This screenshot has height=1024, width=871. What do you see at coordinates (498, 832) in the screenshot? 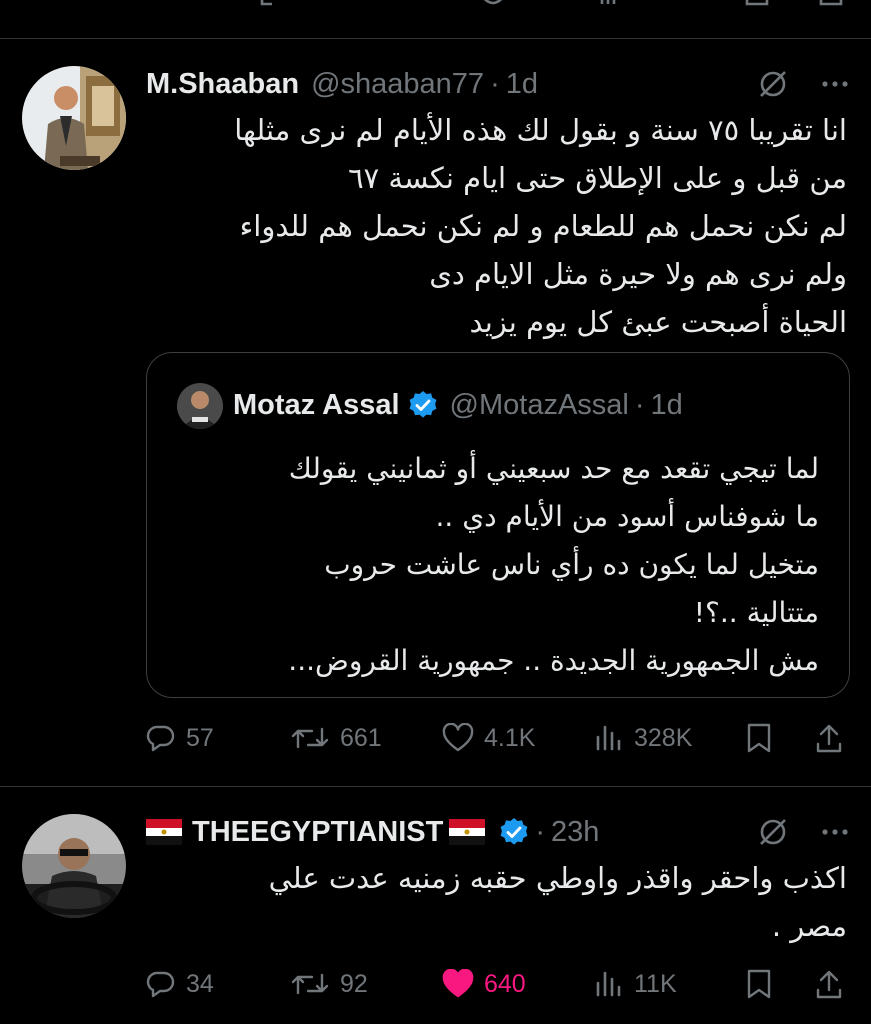
I see `tweet-header: THEEGYPTIANIST · 23h` at bounding box center [498, 832].